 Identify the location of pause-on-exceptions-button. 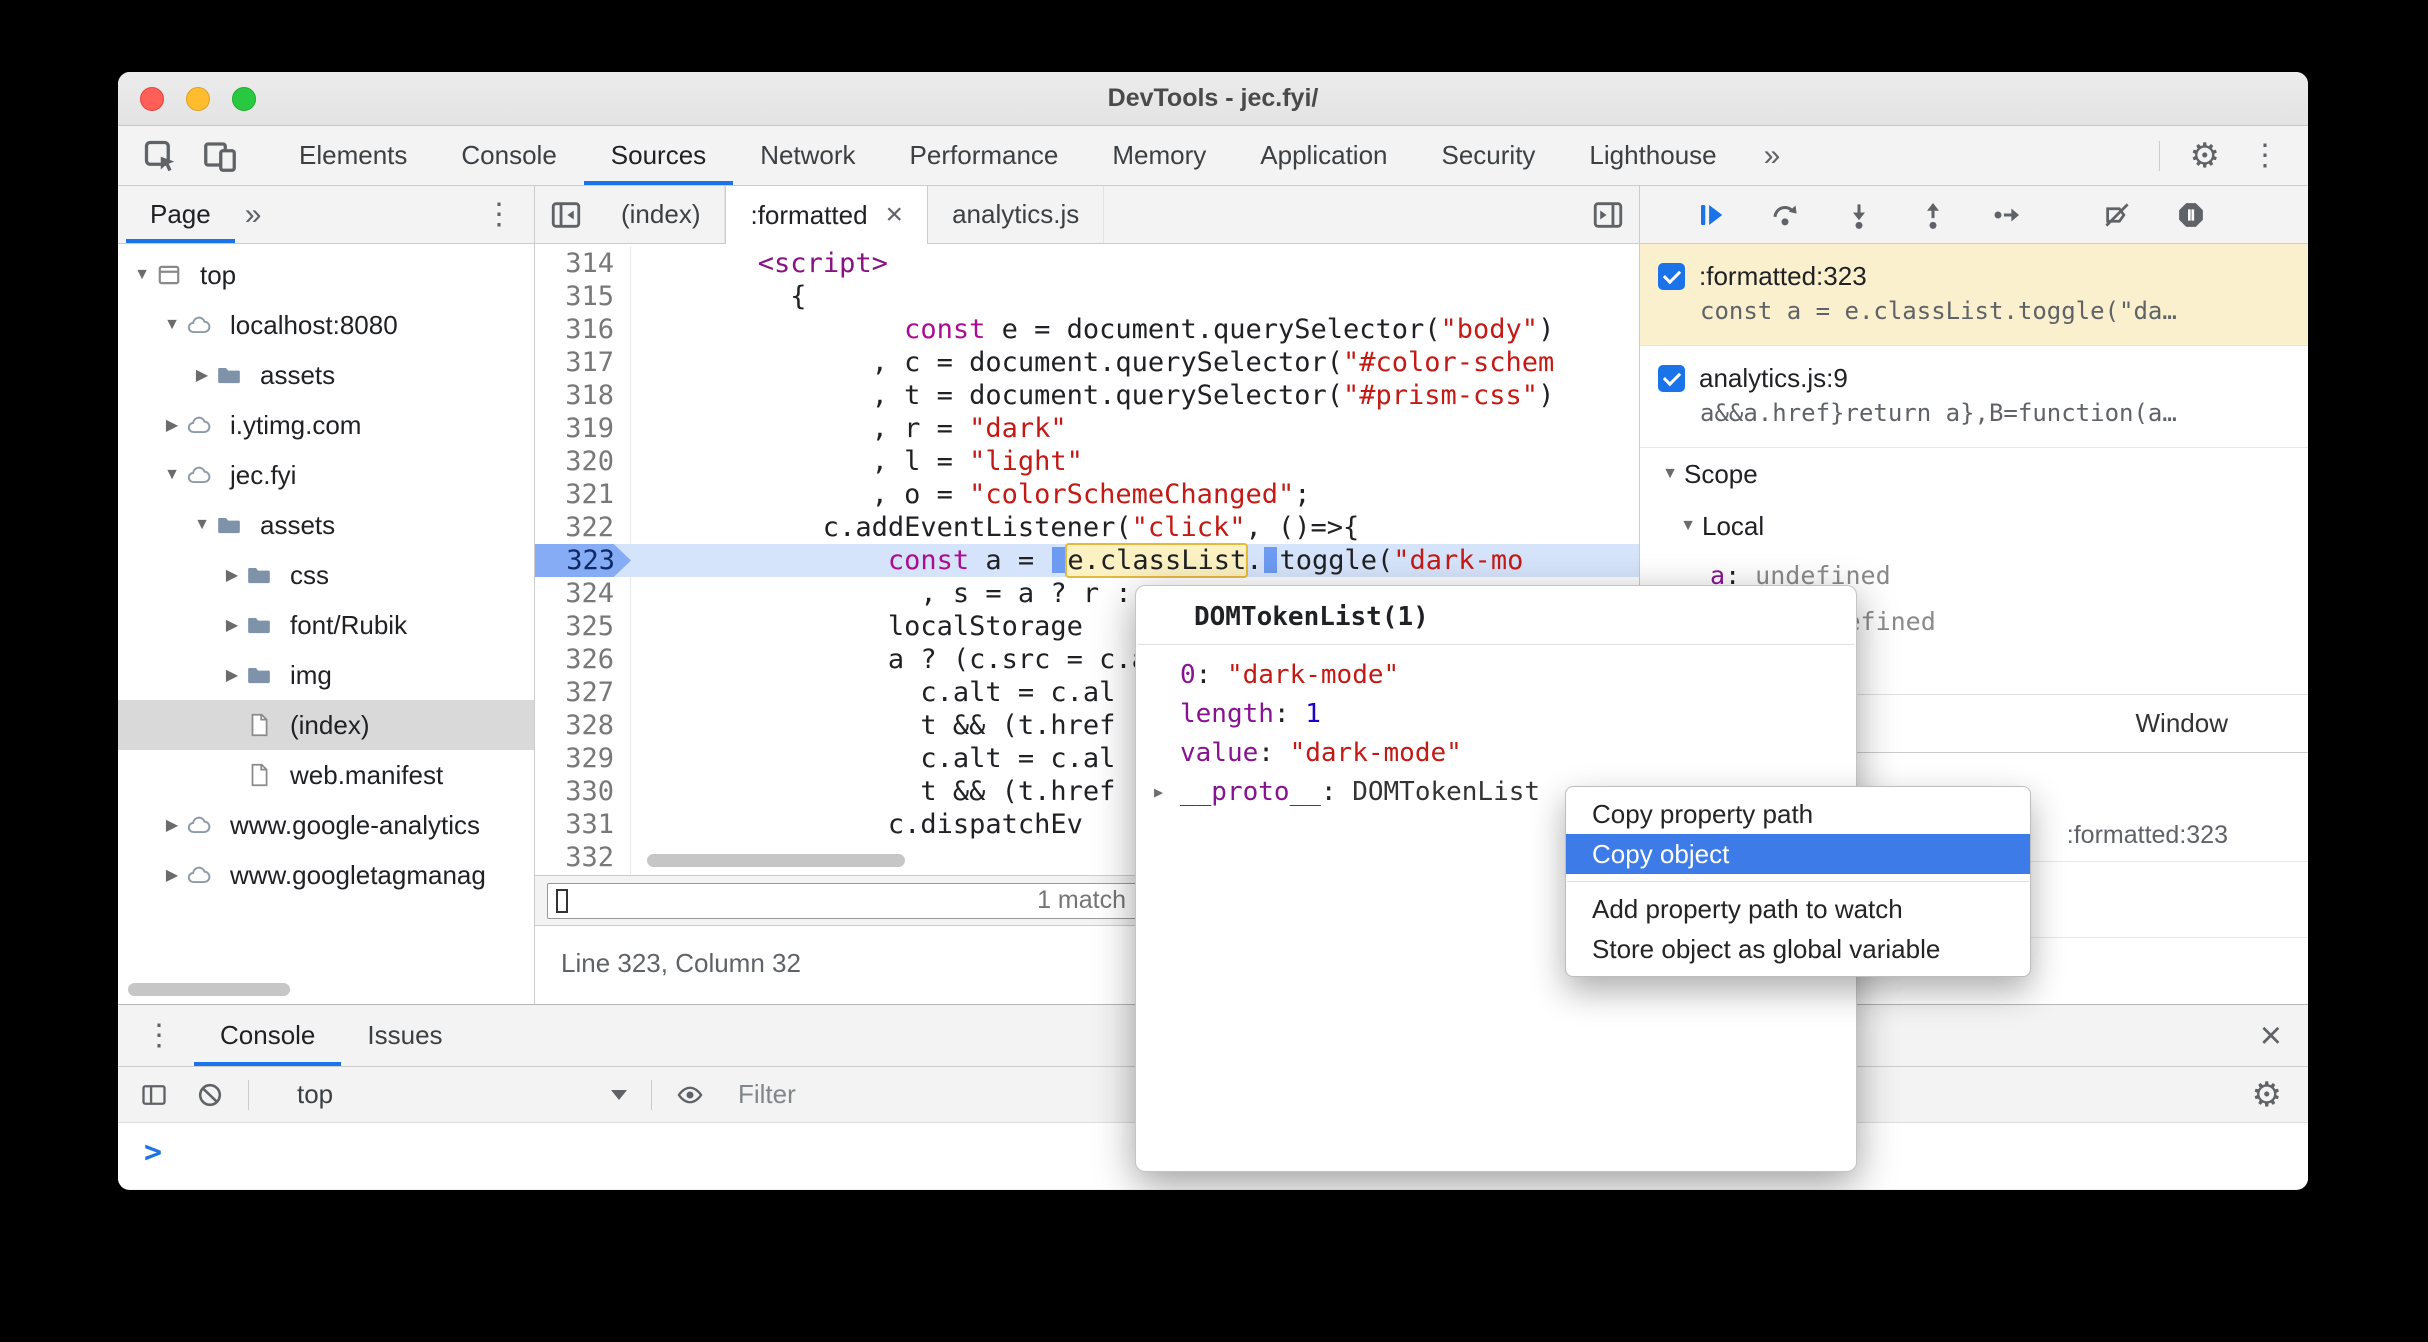
(2191, 215).